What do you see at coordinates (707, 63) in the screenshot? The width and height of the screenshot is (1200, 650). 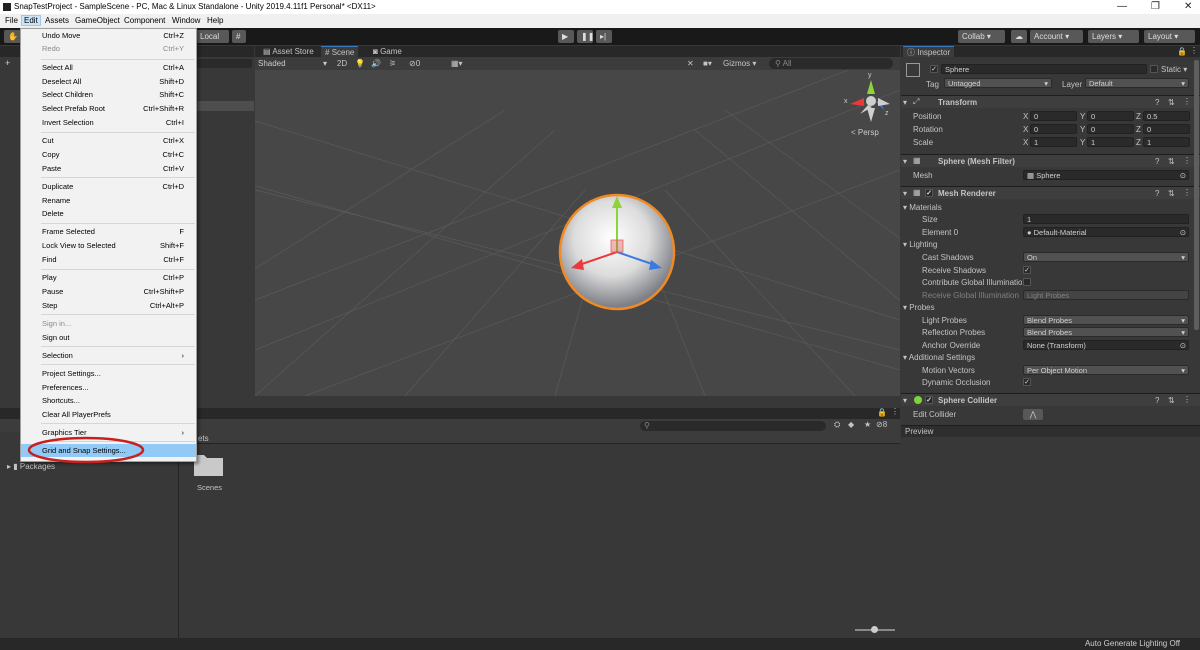 I see `camera-icon: ■▾` at bounding box center [707, 63].